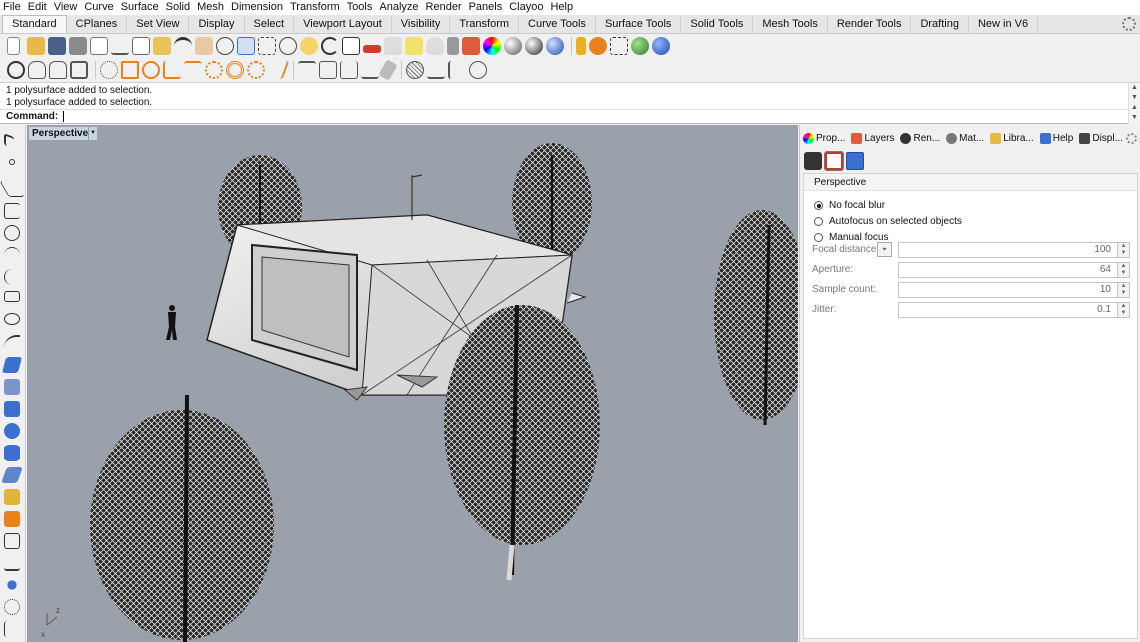  Describe the element at coordinates (151, 70) in the screenshot. I see `orange-tool-2-icon` at that location.